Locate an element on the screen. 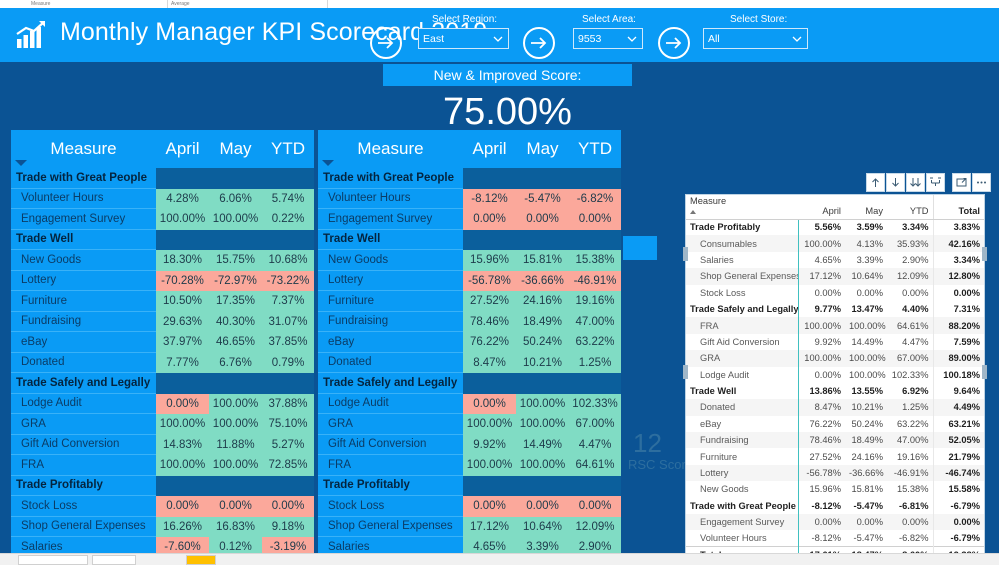 The width and height of the screenshot is (999, 565). popup-value-cell: 67.00% is located at coordinates (910, 358).